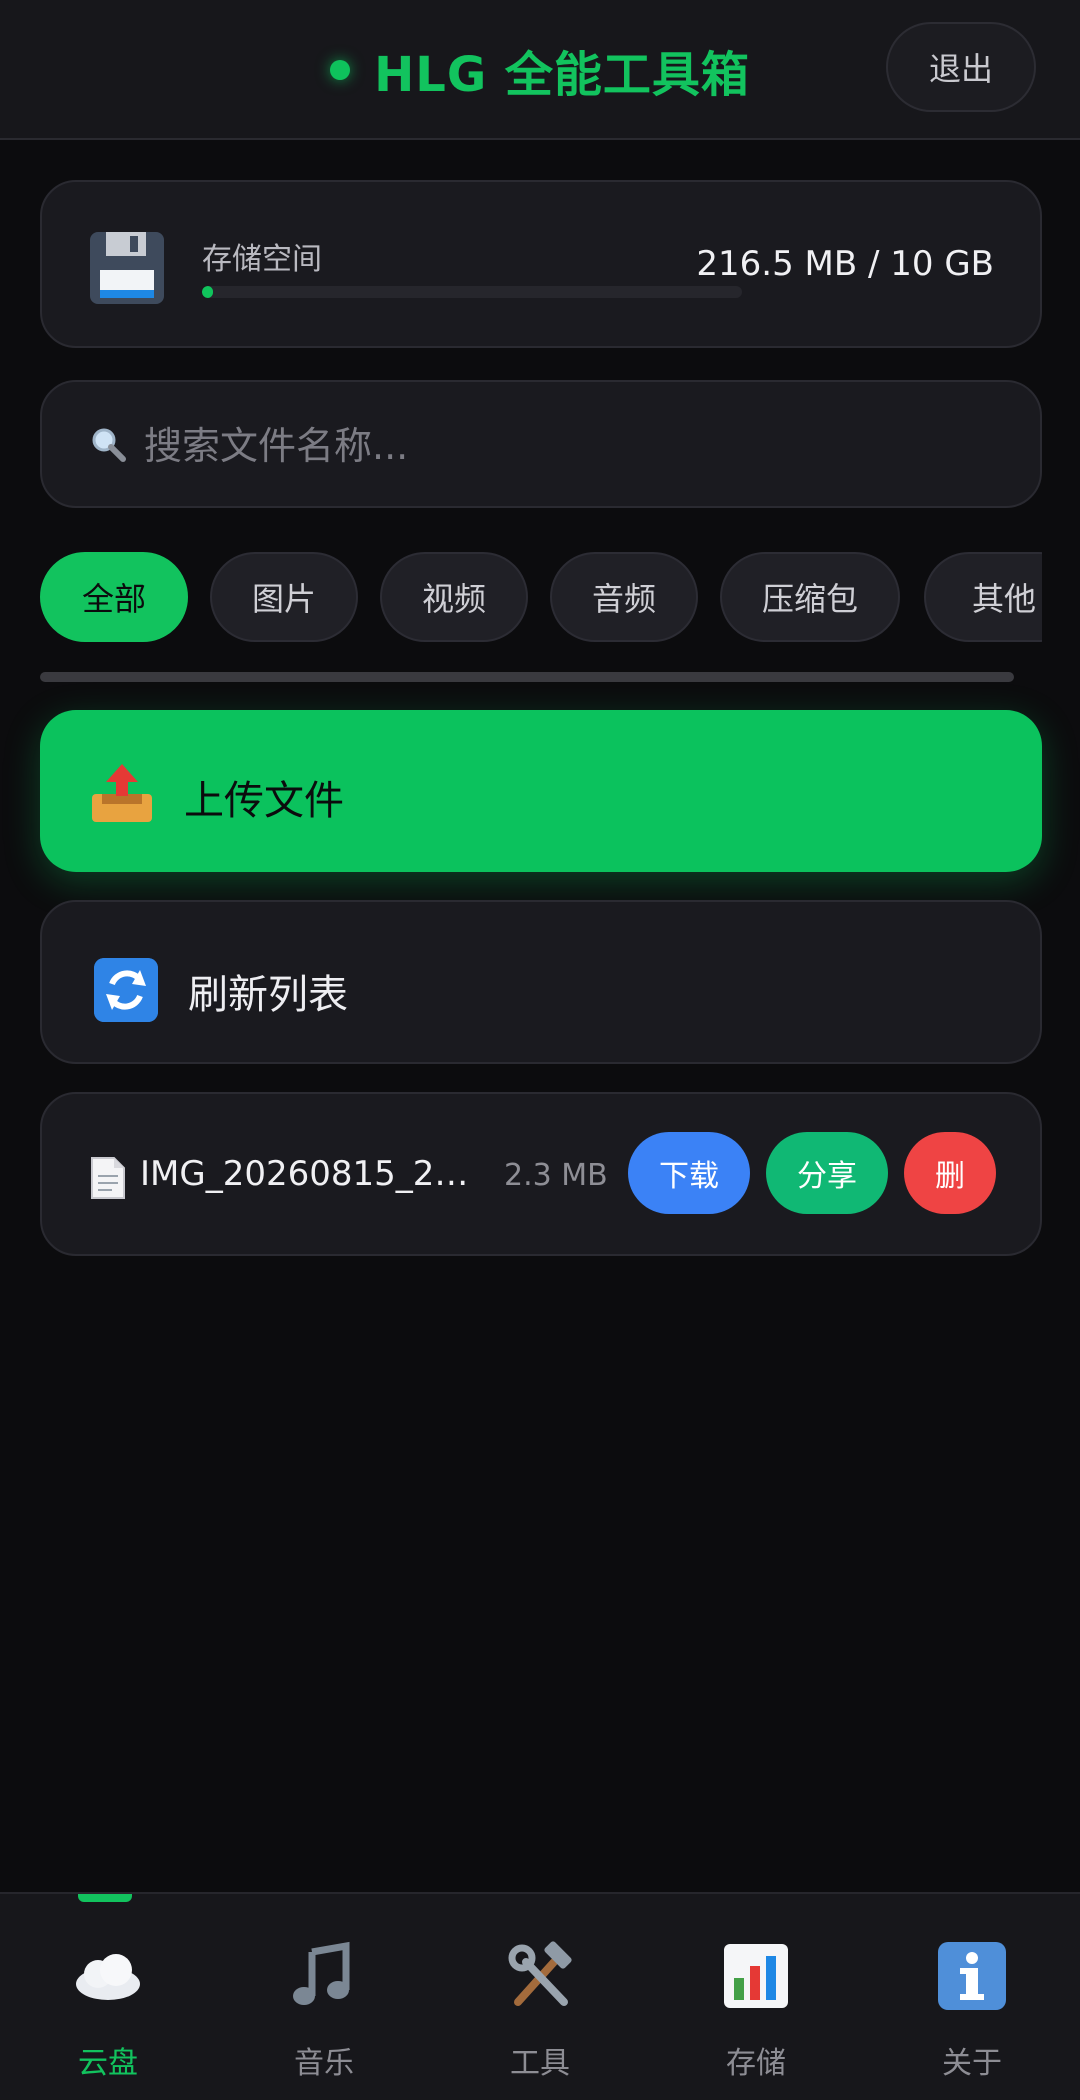 This screenshot has height=2100, width=1080. I want to click on refresh-list-button: 刷新列表, so click(541, 982).